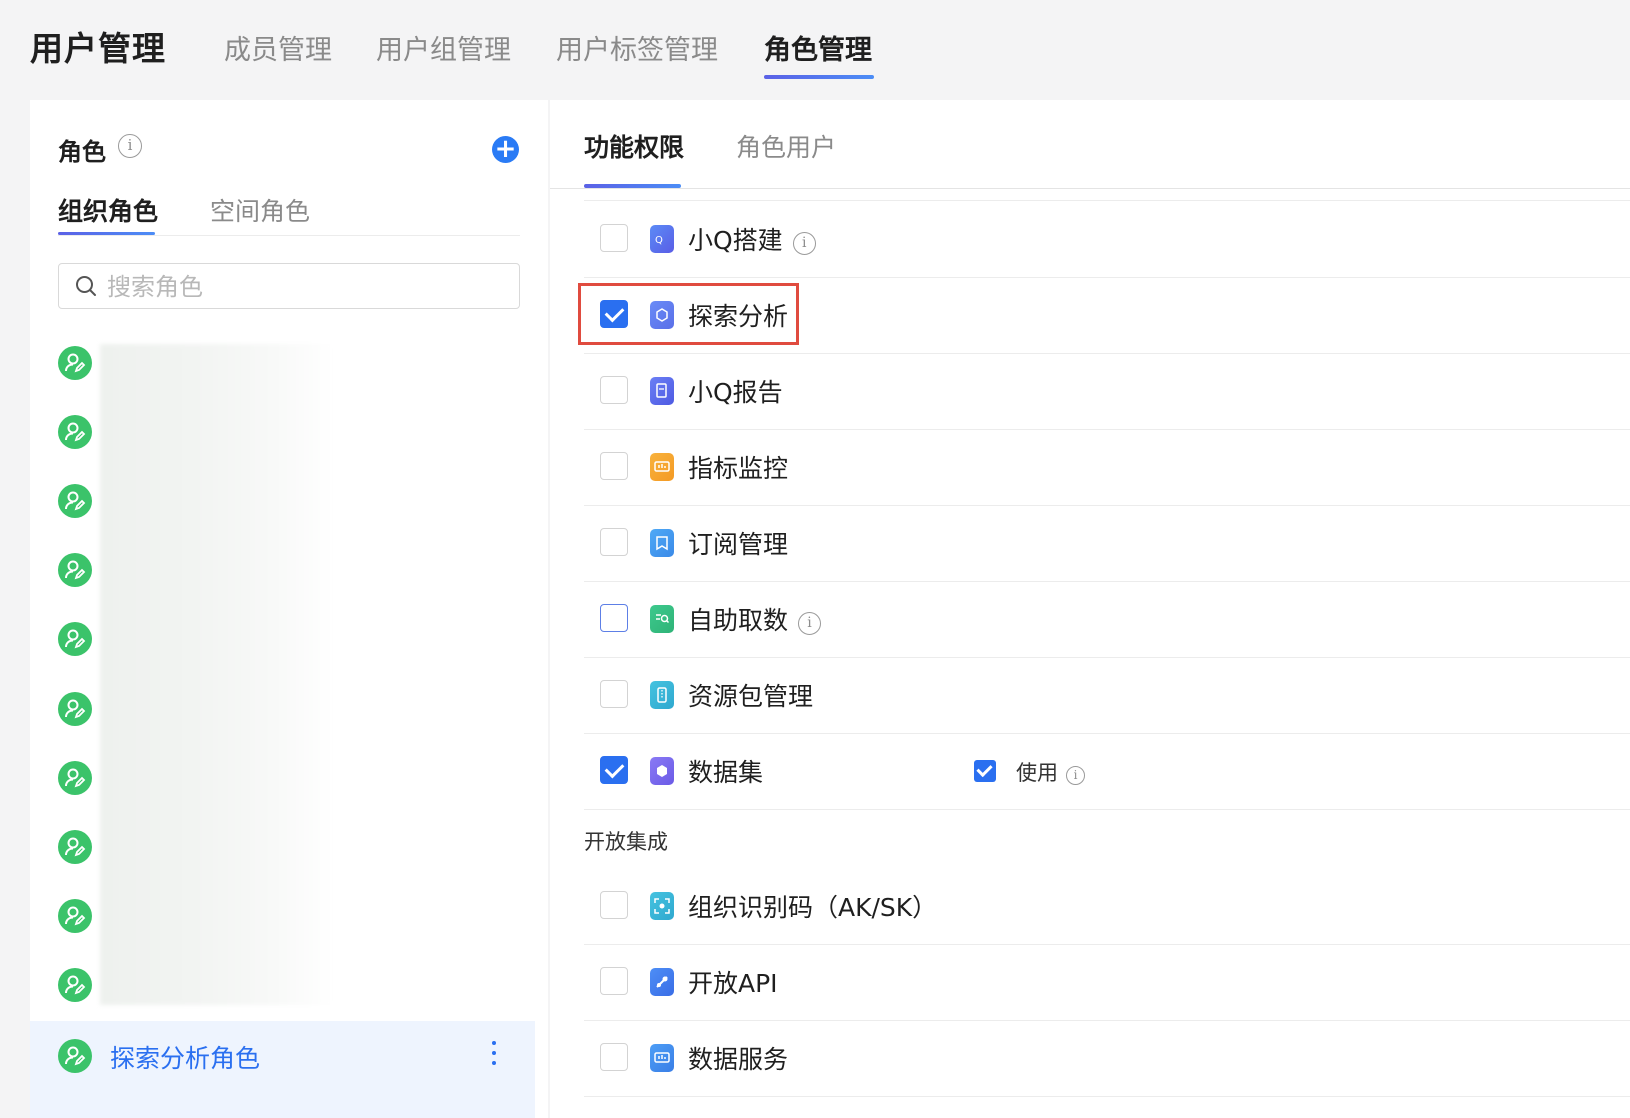 The image size is (1630, 1118). What do you see at coordinates (688, 314) in the screenshot?
I see `highlight-box` at bounding box center [688, 314].